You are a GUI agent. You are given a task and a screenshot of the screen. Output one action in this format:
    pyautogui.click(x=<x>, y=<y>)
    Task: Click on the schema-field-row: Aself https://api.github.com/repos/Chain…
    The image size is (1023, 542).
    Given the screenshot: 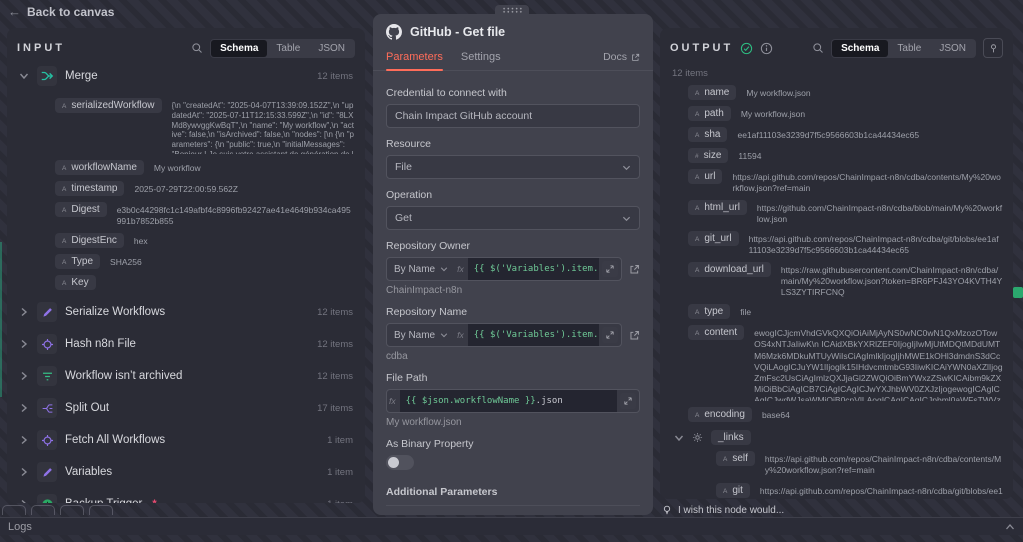 What is the action you would take?
    pyautogui.click(x=859, y=463)
    